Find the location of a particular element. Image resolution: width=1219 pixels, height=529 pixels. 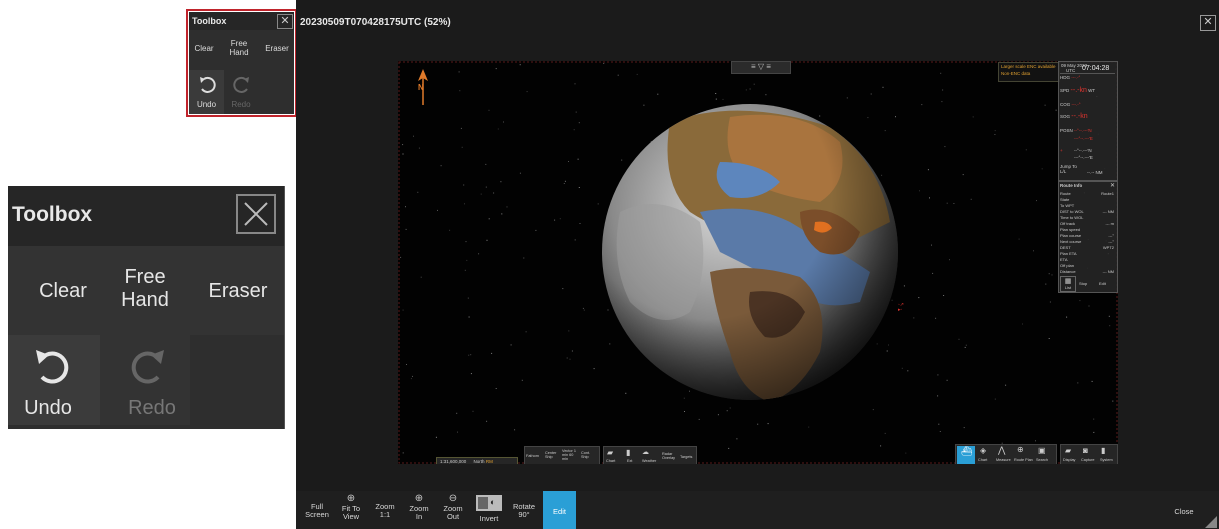

cog-value: ---.-° is located at coordinates (1076, 104).